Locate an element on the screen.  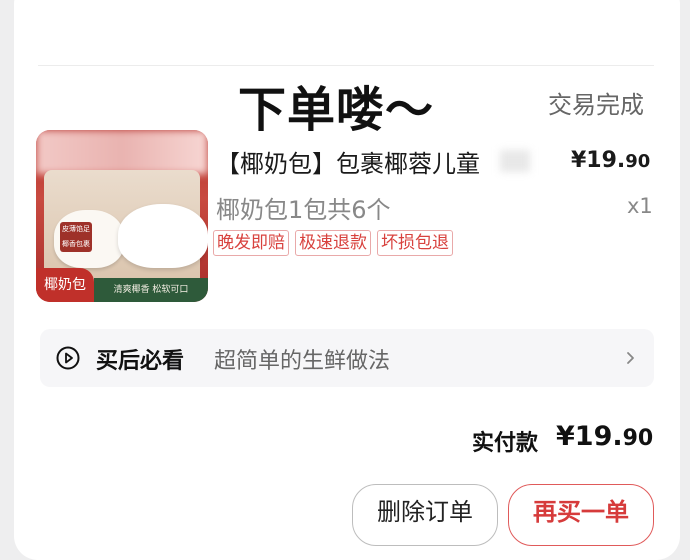
service-tags: 晚发即赔 极速退款 坏损包退 is located at coordinates (333, 243).